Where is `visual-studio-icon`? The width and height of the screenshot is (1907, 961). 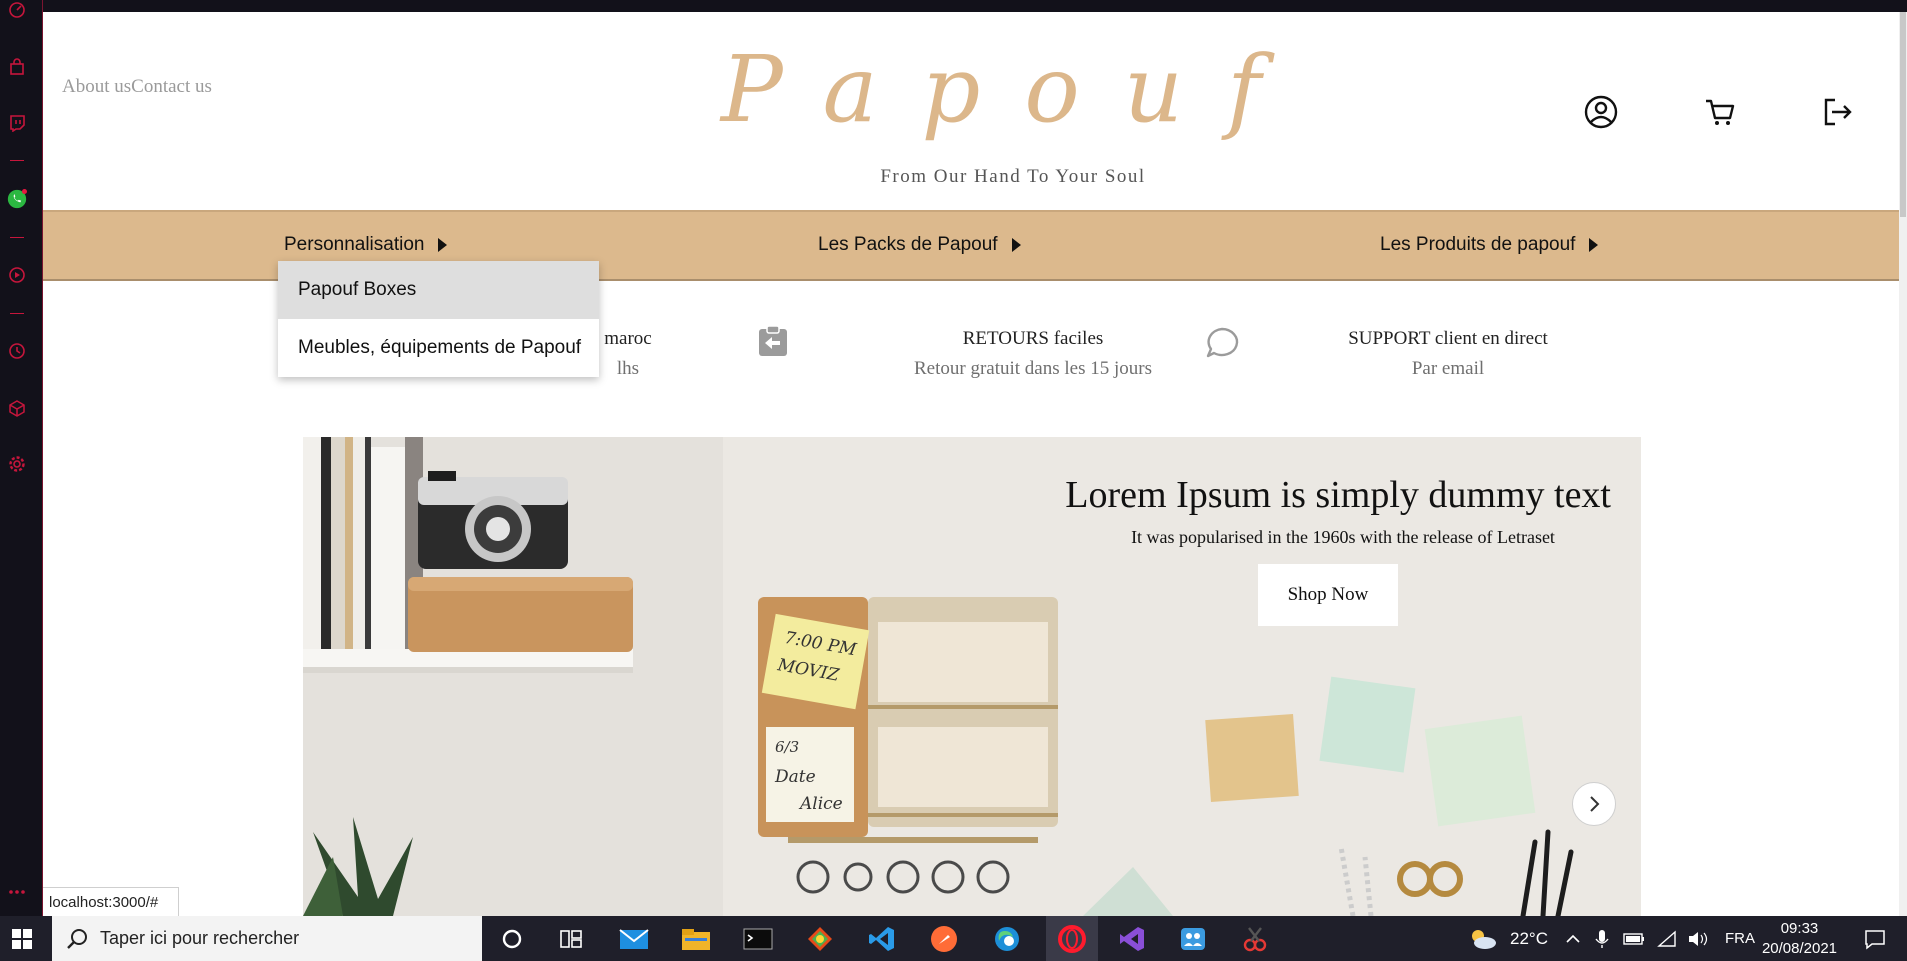 visual-studio-icon is located at coordinates (1132, 939).